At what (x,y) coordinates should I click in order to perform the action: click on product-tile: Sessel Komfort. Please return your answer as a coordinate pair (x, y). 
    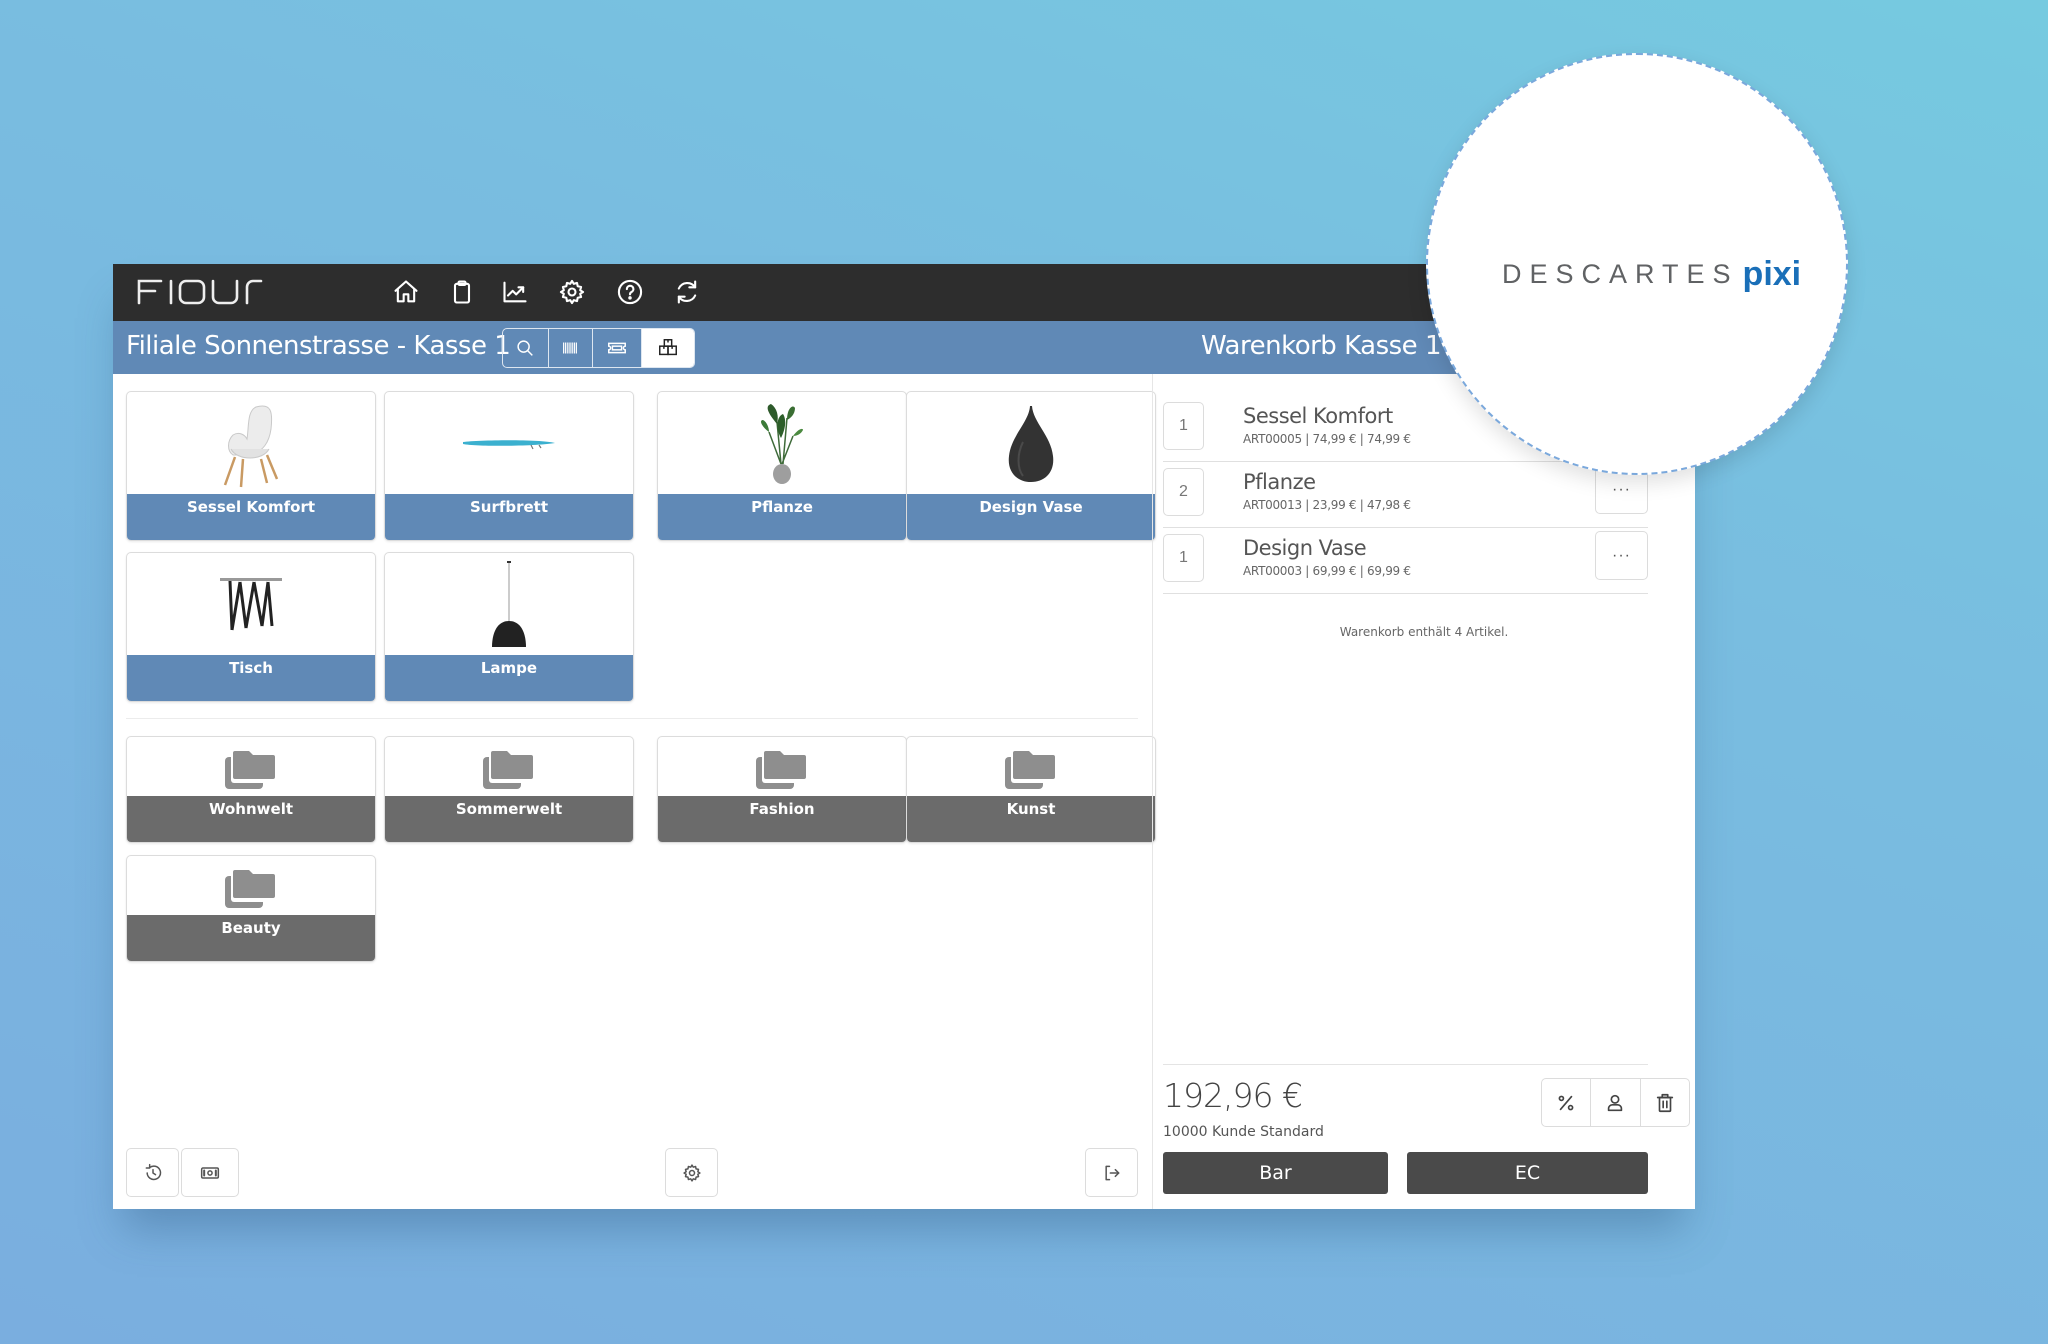
    Looking at the image, I should click on (251, 466).